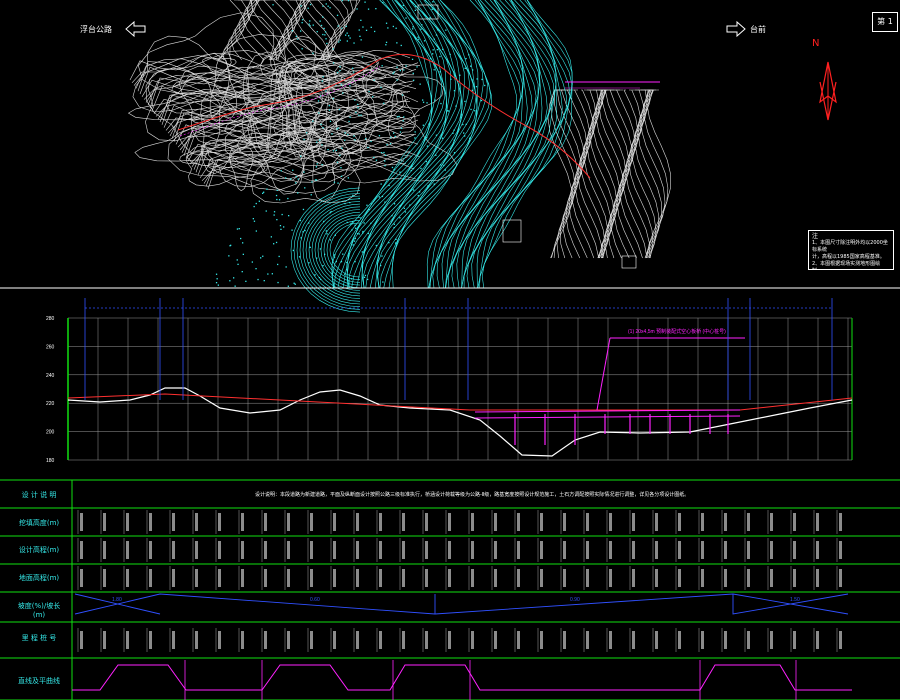 The image size is (900, 700). Describe the element at coordinates (39, 610) in the screenshot. I see `row-label-slope: 坡度(%)/坡长(m)` at that location.